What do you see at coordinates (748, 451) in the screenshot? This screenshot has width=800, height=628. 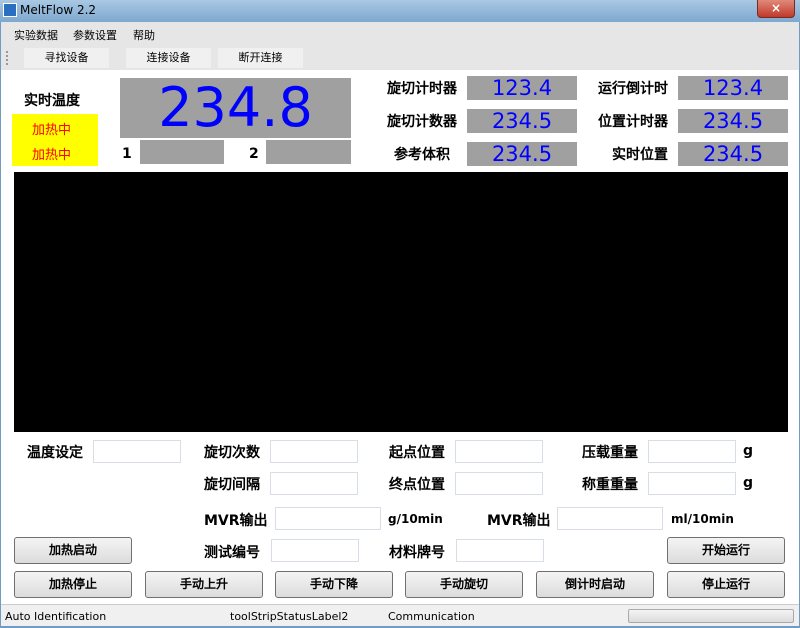 I see `load-weight-unit: g` at bounding box center [748, 451].